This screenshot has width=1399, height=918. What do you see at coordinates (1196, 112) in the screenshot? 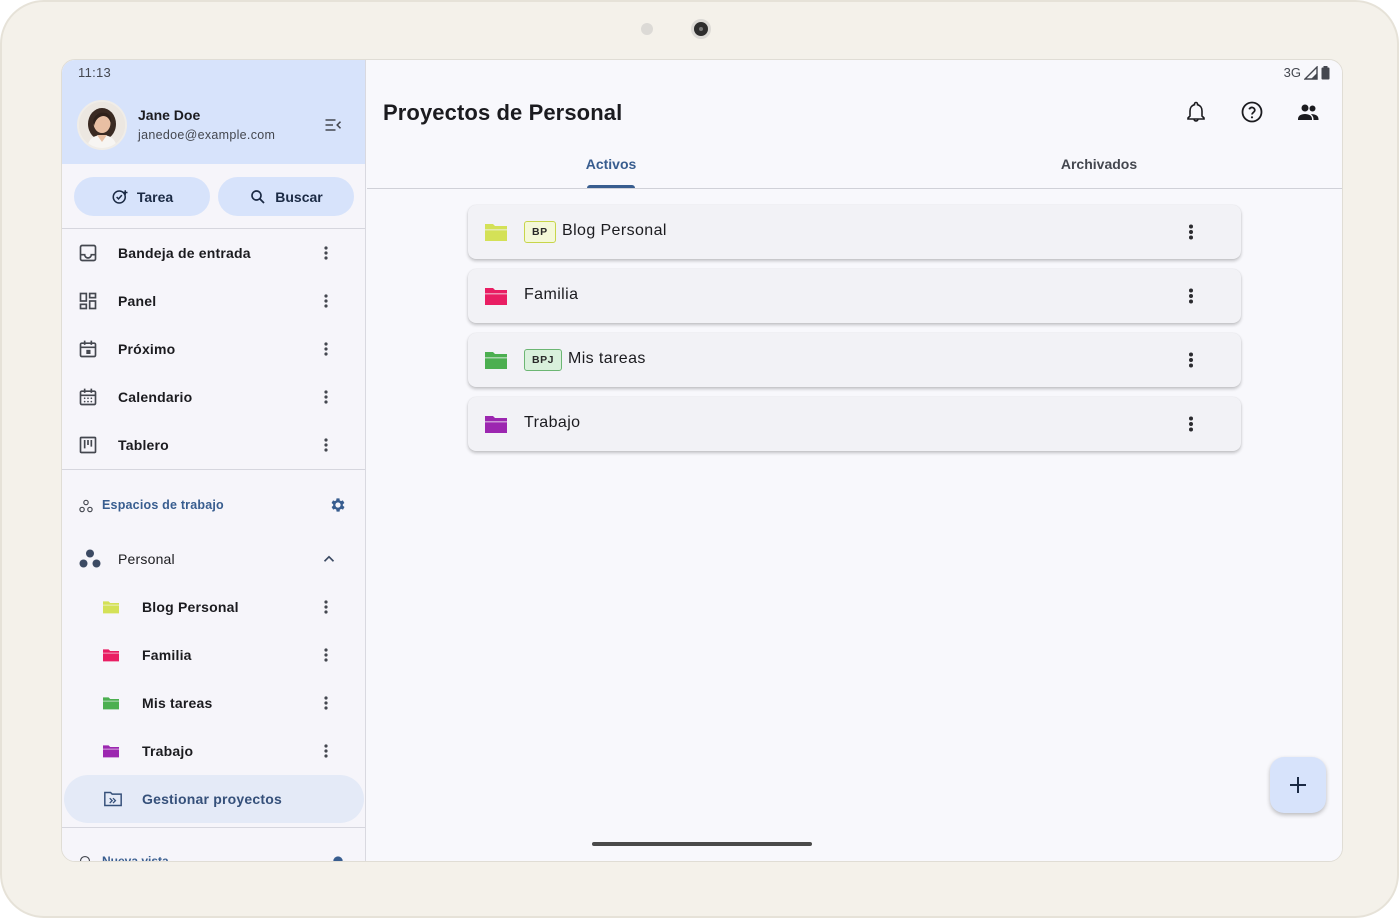
I see `notifications-bell-icon` at bounding box center [1196, 112].